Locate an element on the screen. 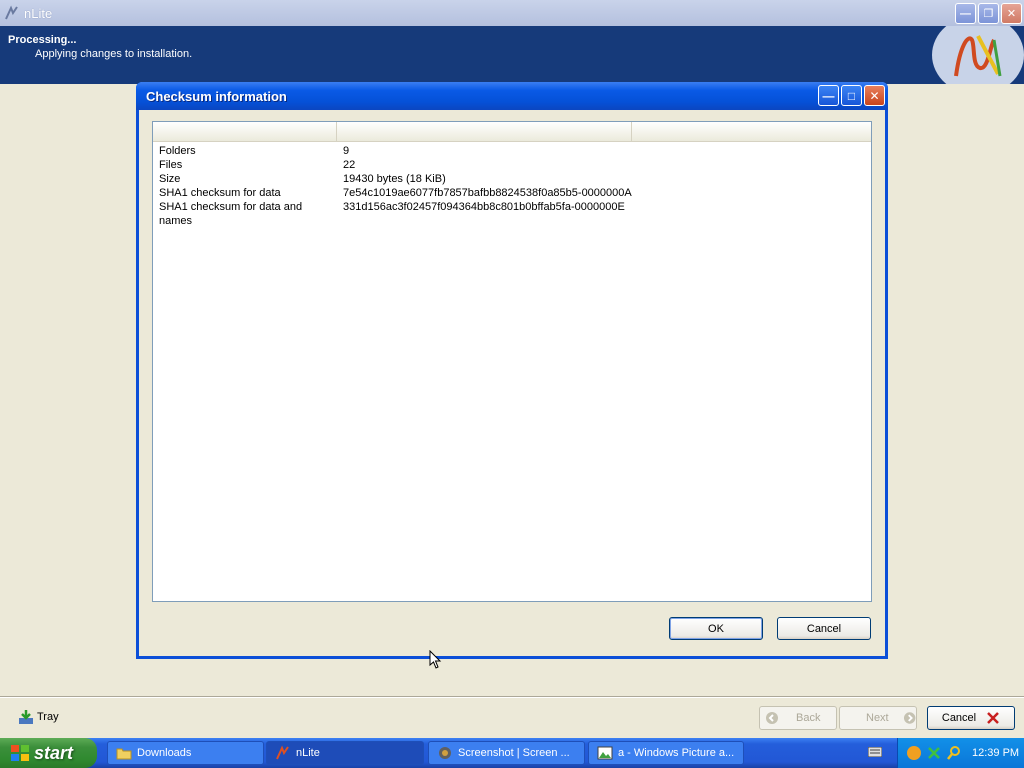 The image size is (1024, 768). dialog-minimize-button: — is located at coordinates (828, 95).